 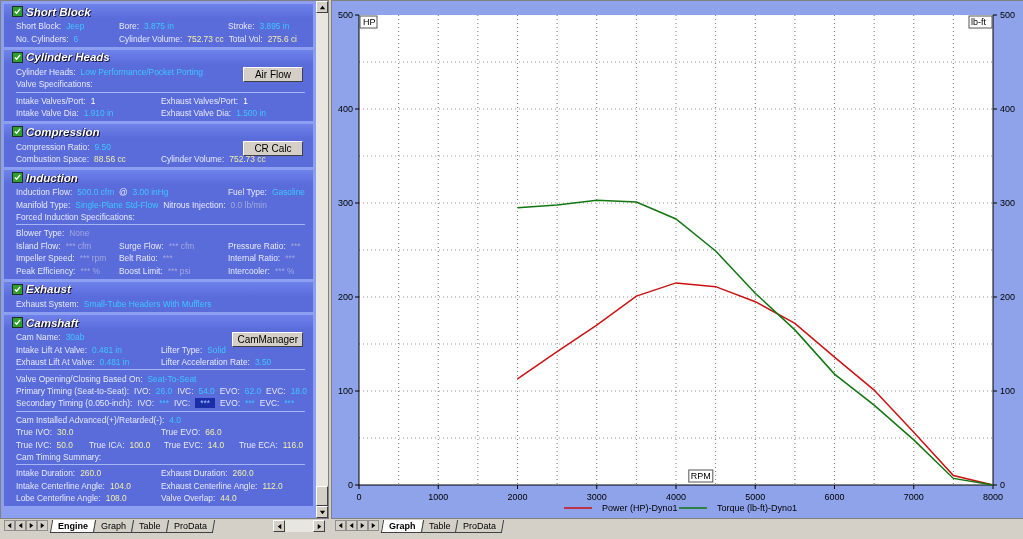 I want to click on vertical-scrollbar, so click(x=322, y=259).